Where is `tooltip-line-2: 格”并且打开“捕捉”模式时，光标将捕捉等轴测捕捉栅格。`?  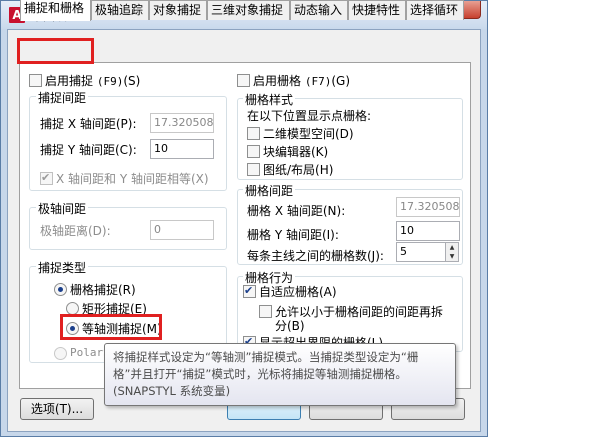
tooltip-line-2: 格”并且打开“捕捉”模式时，光标将捕捉等轴测捕捉栅格。 is located at coordinates (260, 374).